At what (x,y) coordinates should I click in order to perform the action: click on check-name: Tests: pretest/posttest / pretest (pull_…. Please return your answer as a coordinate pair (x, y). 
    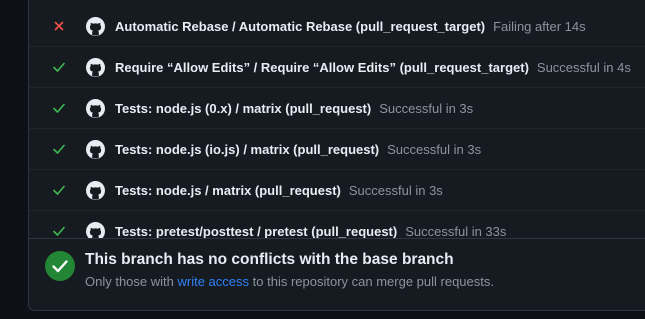
    Looking at the image, I should click on (256, 231).